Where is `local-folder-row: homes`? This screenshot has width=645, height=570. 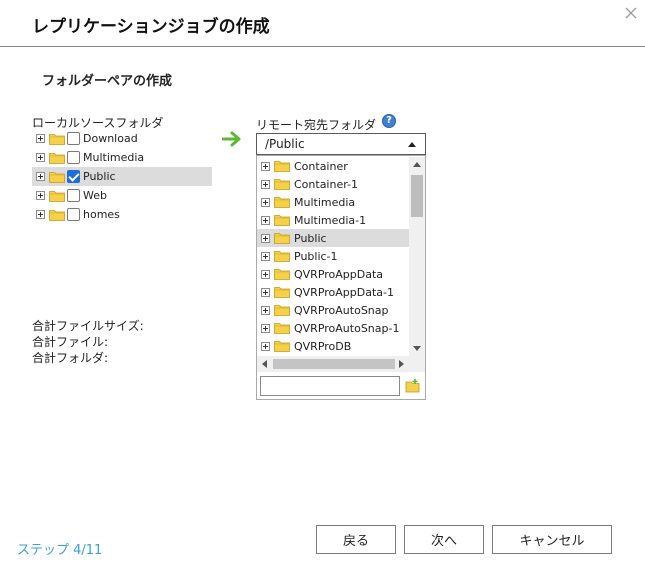 local-folder-row: homes is located at coordinates (122, 214).